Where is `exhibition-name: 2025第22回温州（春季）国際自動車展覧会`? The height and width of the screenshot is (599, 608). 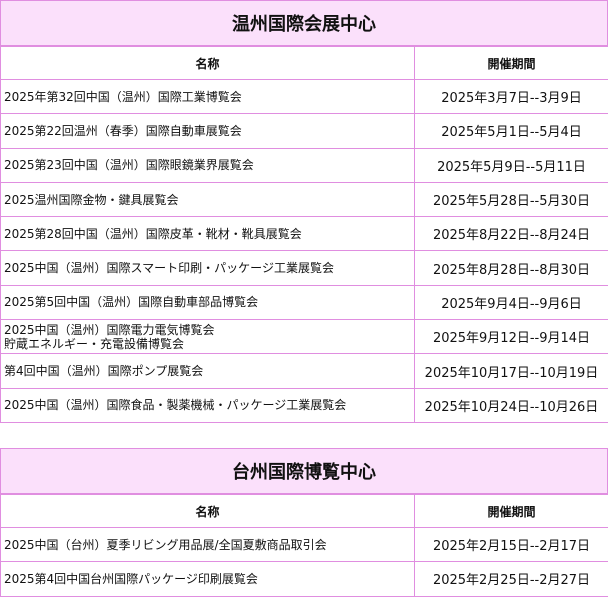 exhibition-name: 2025第22回温州（春季）国際自動車展覧会 is located at coordinates (207, 131).